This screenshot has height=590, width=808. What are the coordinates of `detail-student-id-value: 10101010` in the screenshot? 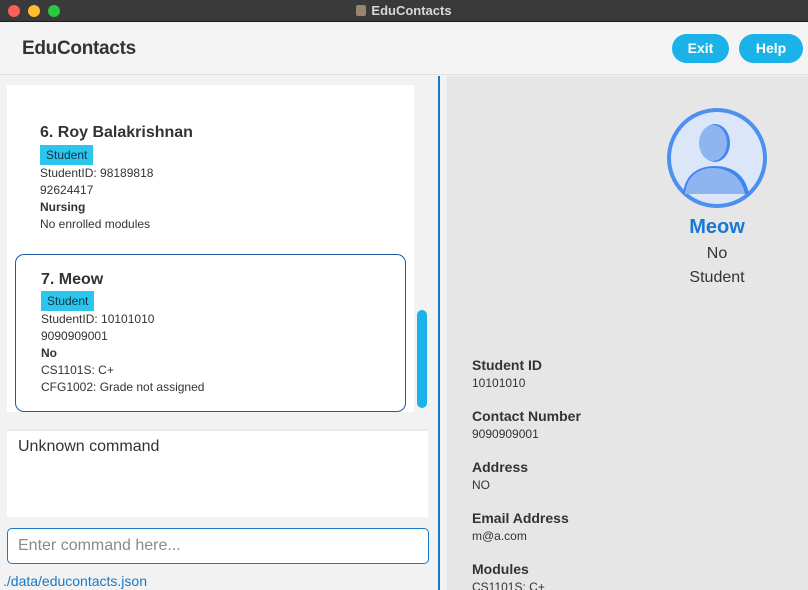 It's located at (499, 383).